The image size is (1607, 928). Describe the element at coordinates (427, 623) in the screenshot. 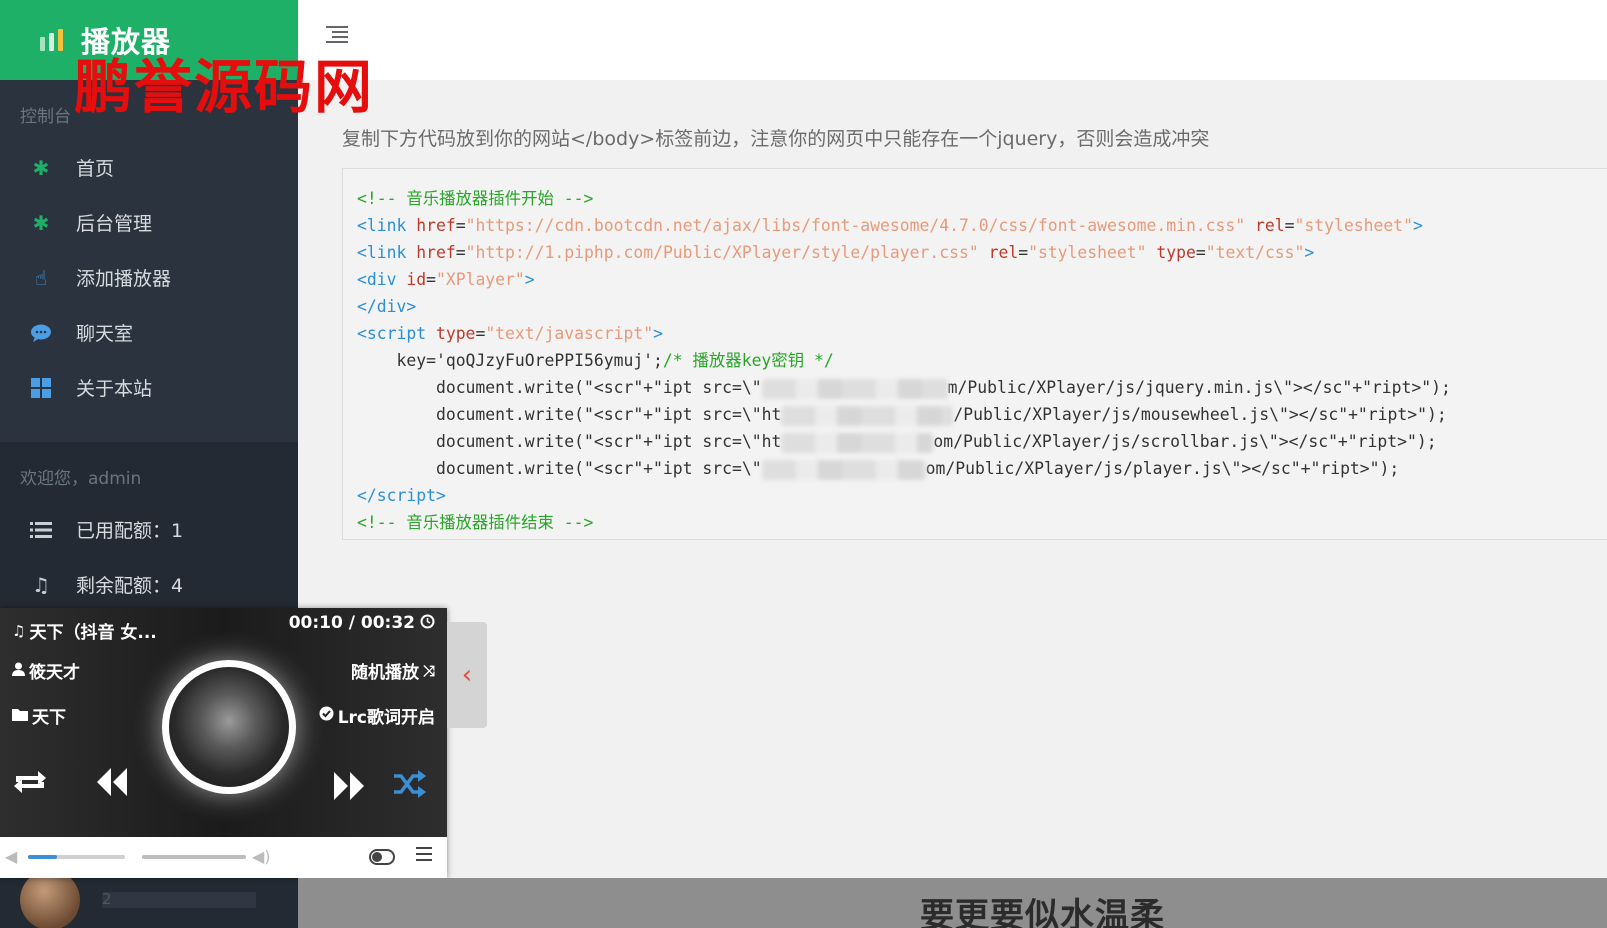

I see `clock-icon` at that location.